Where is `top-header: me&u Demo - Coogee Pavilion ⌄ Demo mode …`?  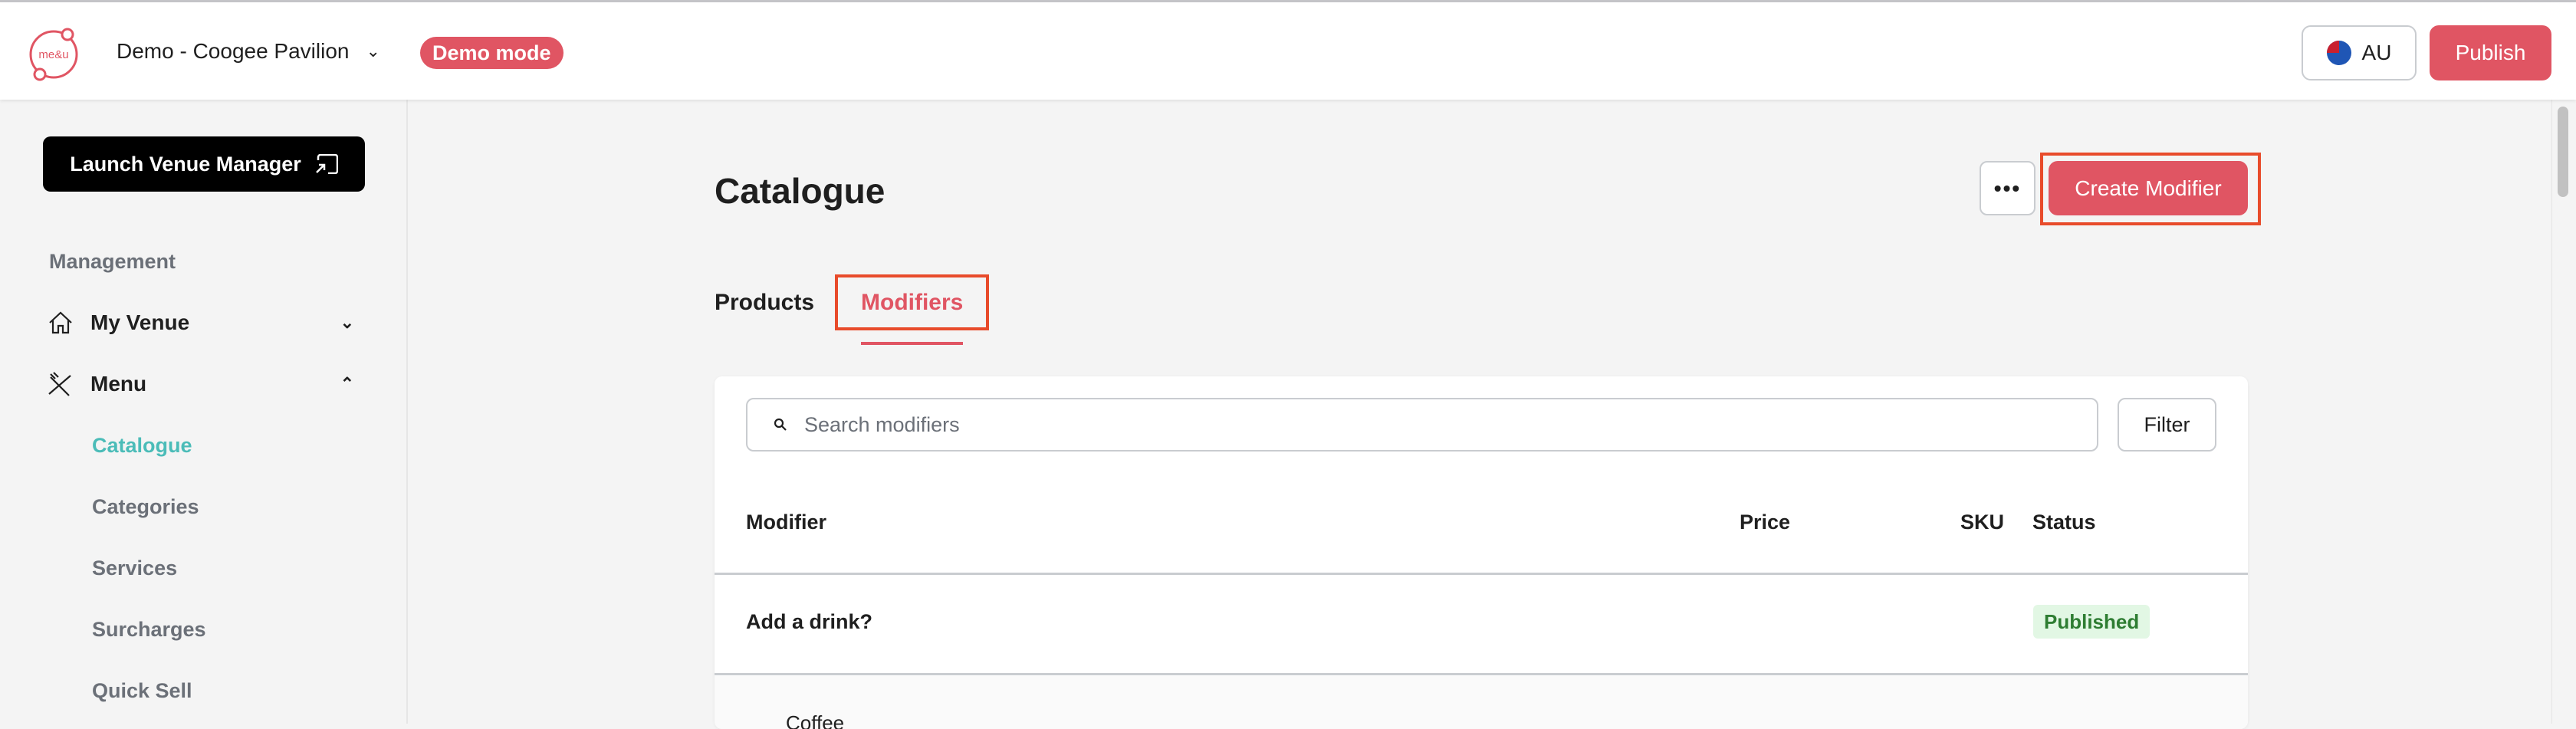 top-header: me&u Demo - Coogee Pavilion ⌄ Demo mode … is located at coordinates (1288, 51).